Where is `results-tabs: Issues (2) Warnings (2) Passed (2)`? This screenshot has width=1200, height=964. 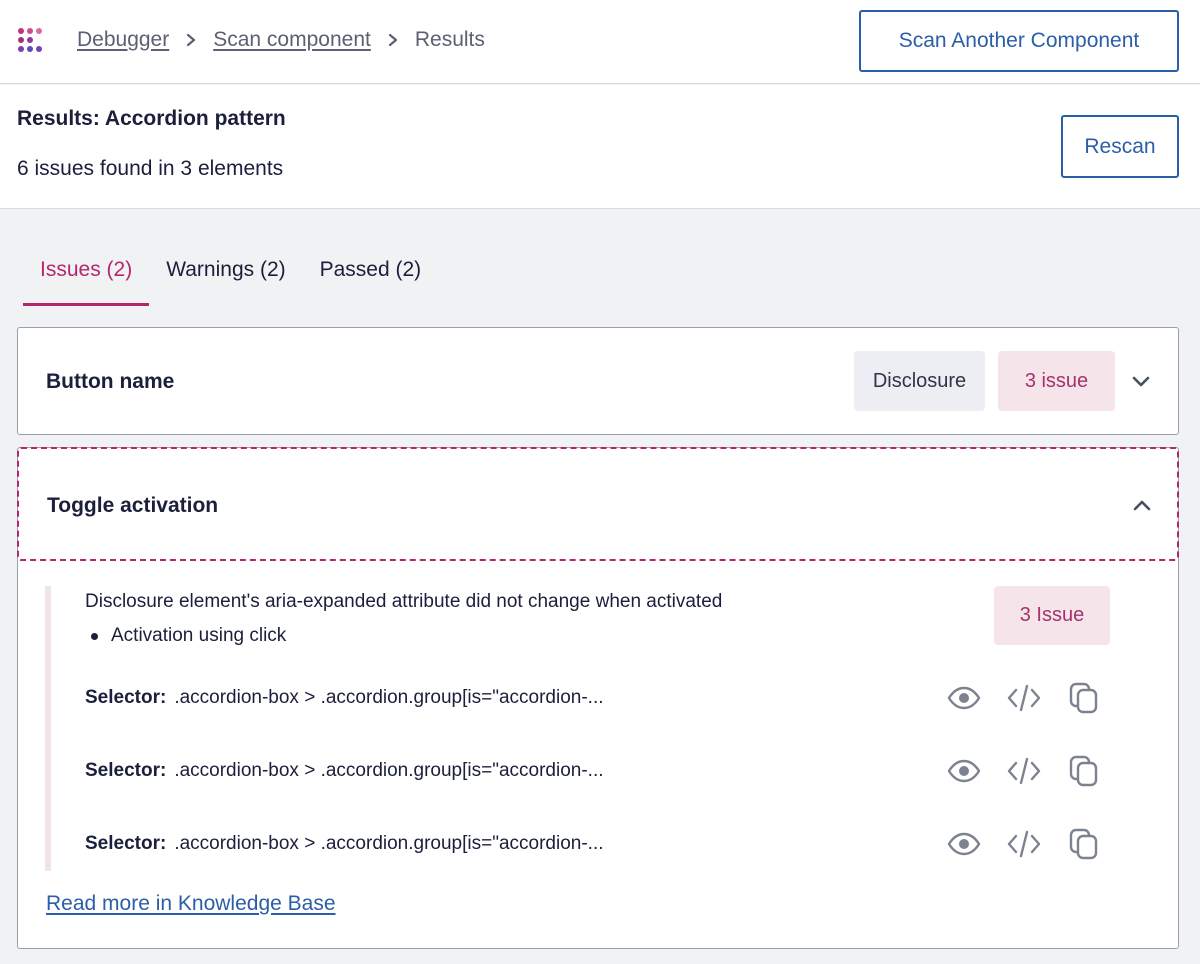 results-tabs: Issues (2) Warnings (2) Passed (2) is located at coordinates (230, 278).